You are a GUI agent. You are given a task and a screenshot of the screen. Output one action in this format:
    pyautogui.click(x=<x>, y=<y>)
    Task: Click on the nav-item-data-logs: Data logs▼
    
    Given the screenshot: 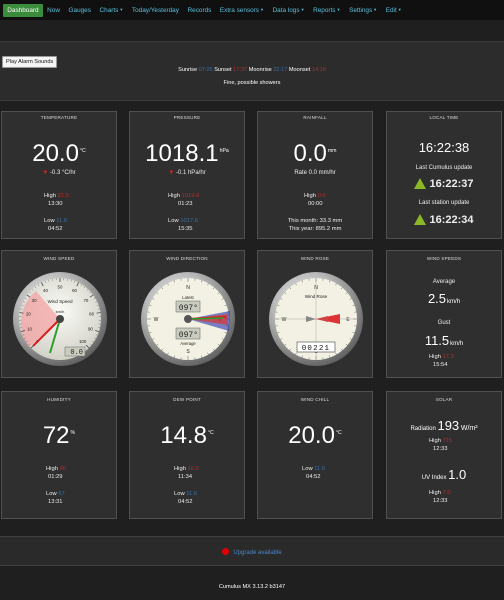 What is the action you would take?
    pyautogui.click(x=288, y=10)
    